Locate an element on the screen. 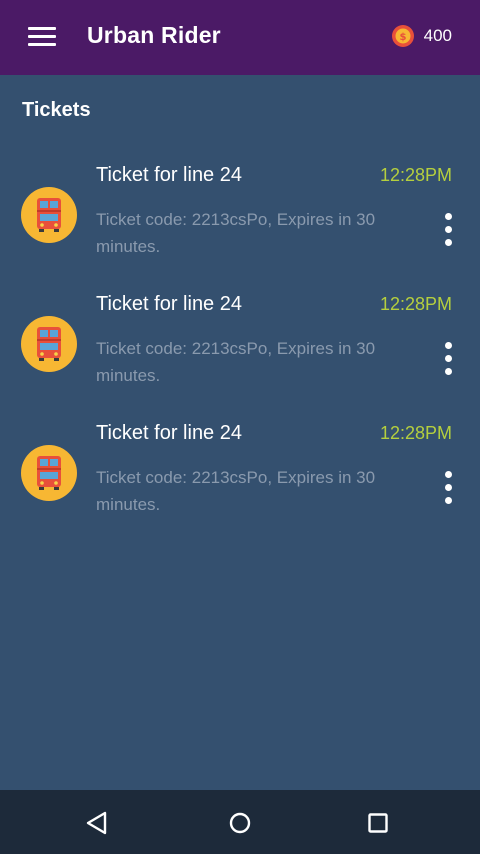 The width and height of the screenshot is (480, 854). system-nav-bar is located at coordinates (240, 822).